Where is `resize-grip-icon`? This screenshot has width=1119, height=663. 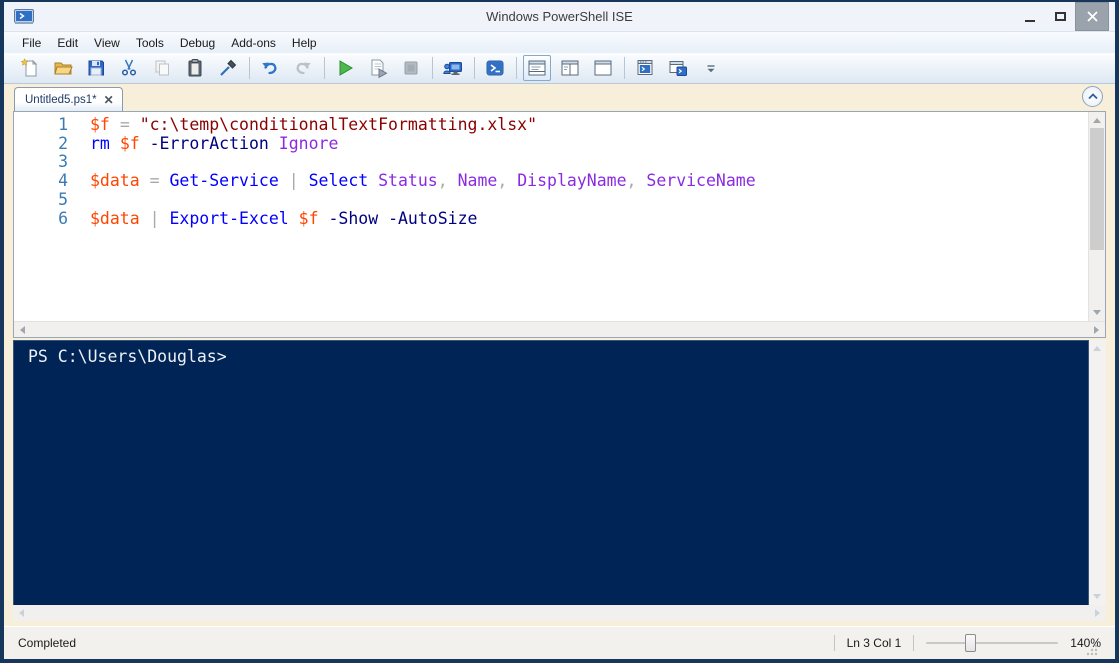 resize-grip-icon is located at coordinates (1092, 650).